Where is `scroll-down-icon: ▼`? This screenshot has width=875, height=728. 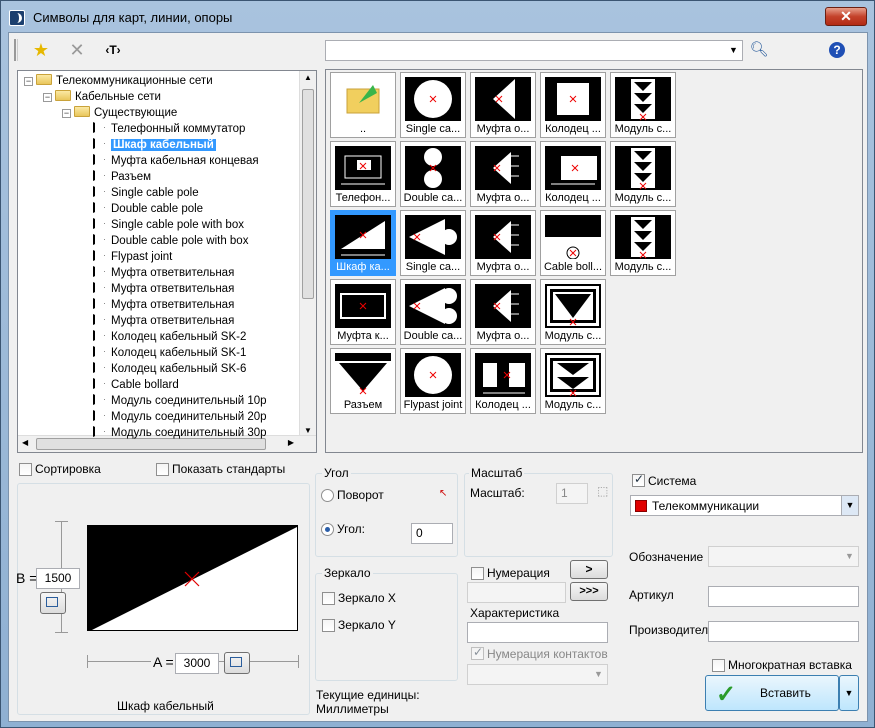 scroll-down-icon: ▼ is located at coordinates (308, 430).